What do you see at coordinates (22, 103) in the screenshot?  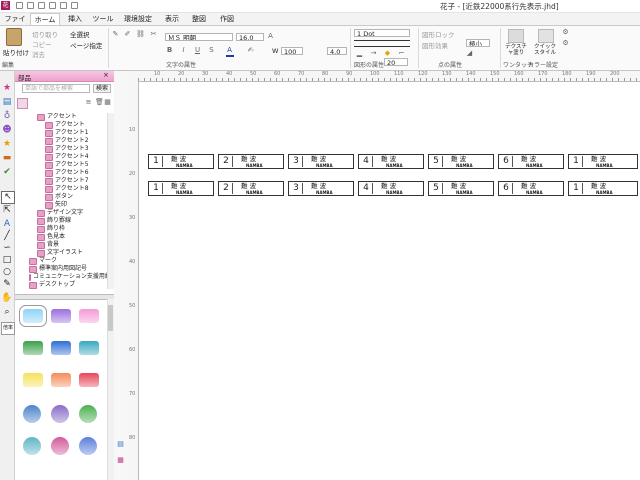 I see `parts-home-icon` at bounding box center [22, 103].